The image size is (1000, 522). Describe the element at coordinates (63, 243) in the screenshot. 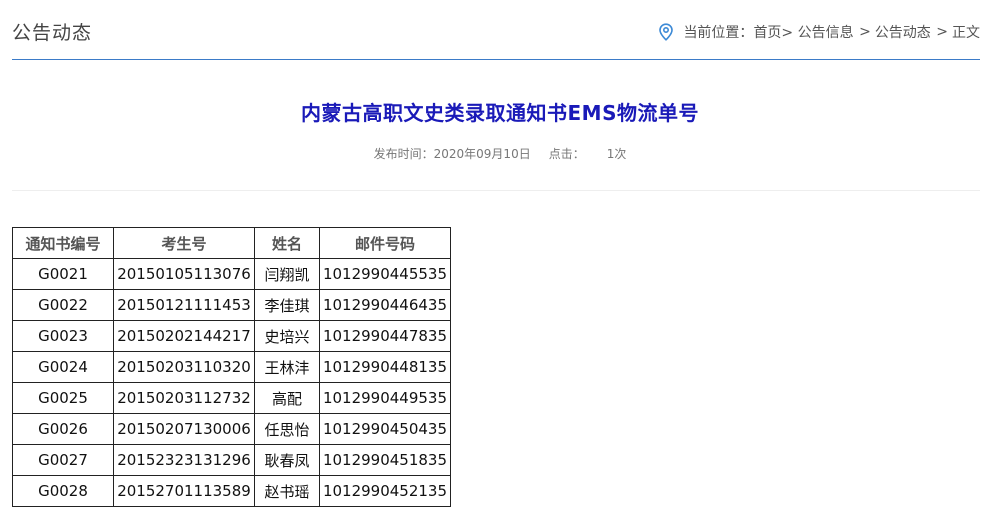

I see `column-header: 通知书编号` at that location.